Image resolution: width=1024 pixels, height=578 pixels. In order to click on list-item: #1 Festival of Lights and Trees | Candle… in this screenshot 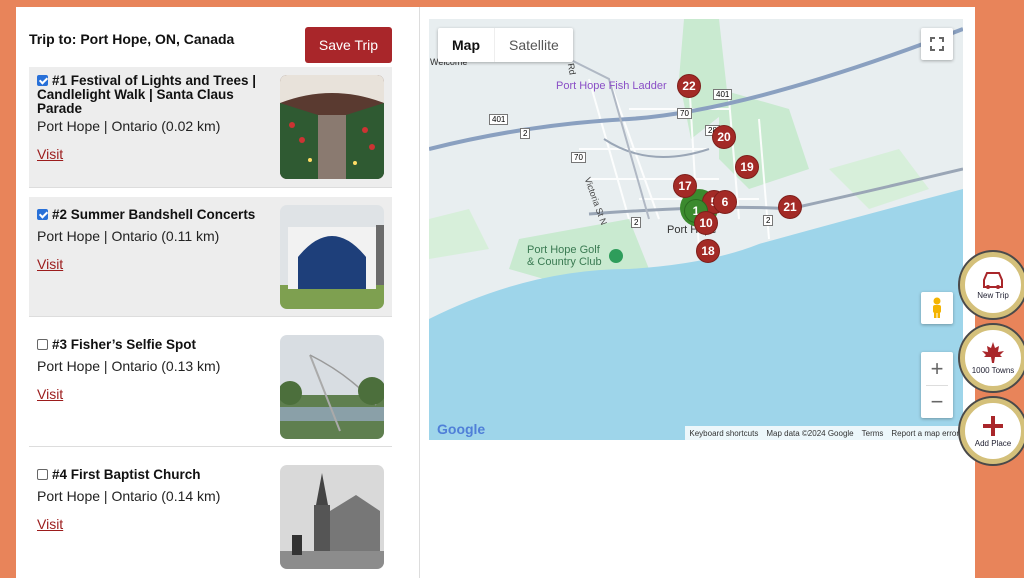, I will do `click(210, 127)`.